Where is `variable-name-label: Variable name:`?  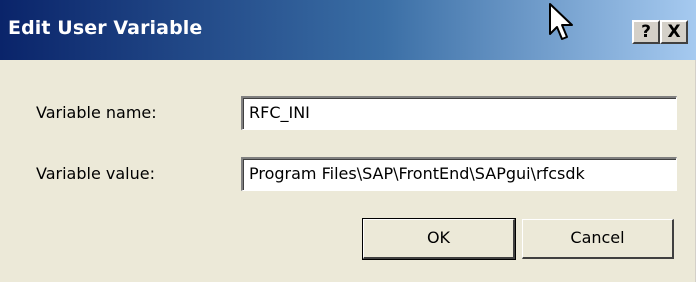
variable-name-label: Variable name: is located at coordinates (96, 112).